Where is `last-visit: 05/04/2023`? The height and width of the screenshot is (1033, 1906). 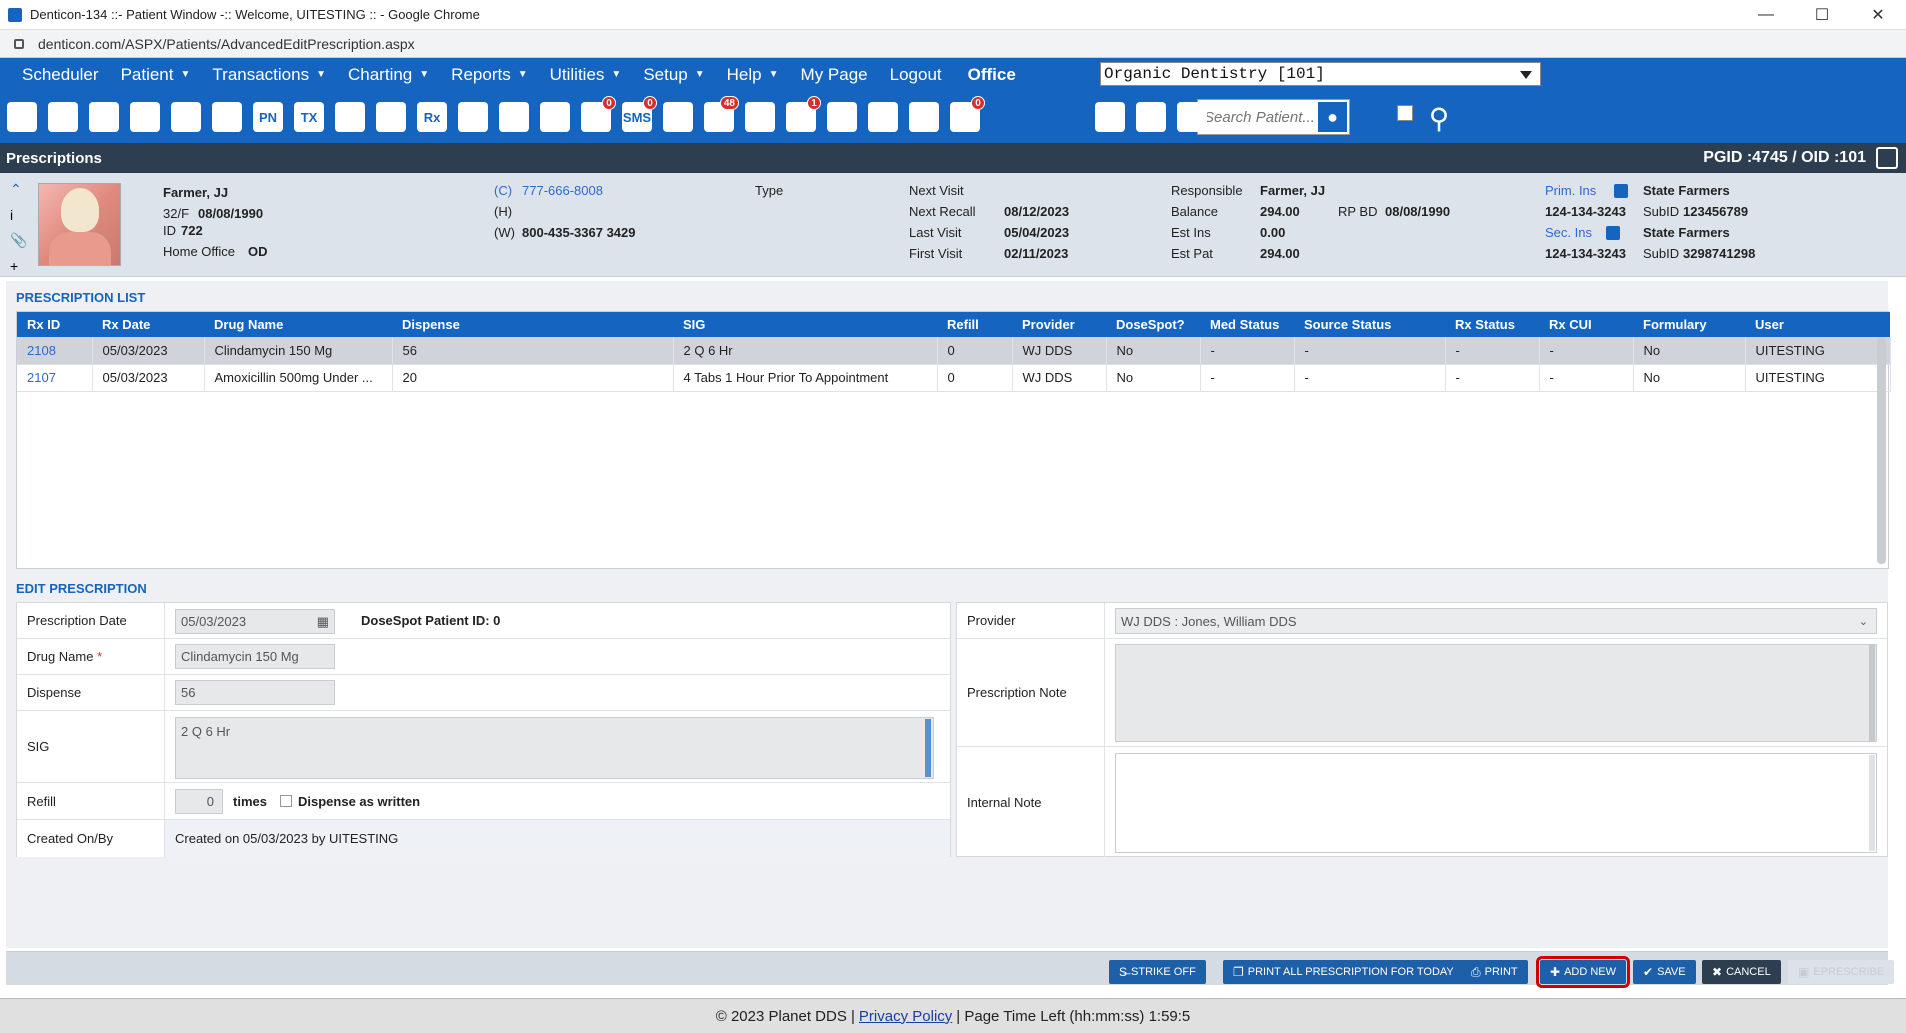 last-visit: 05/04/2023 is located at coordinates (1037, 232).